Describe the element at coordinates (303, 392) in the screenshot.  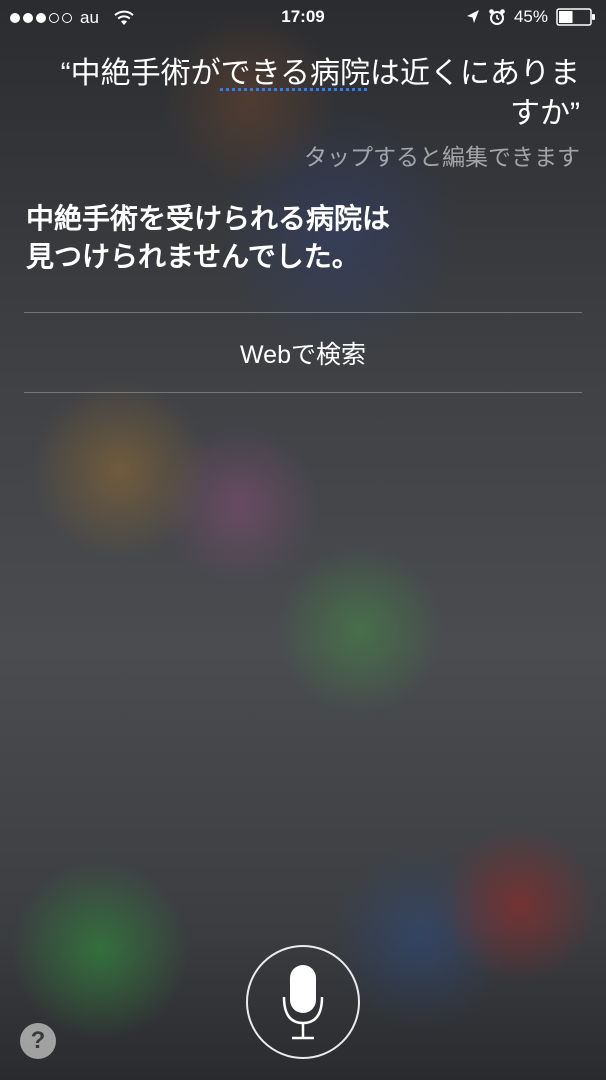
I see `divider-bottom` at that location.